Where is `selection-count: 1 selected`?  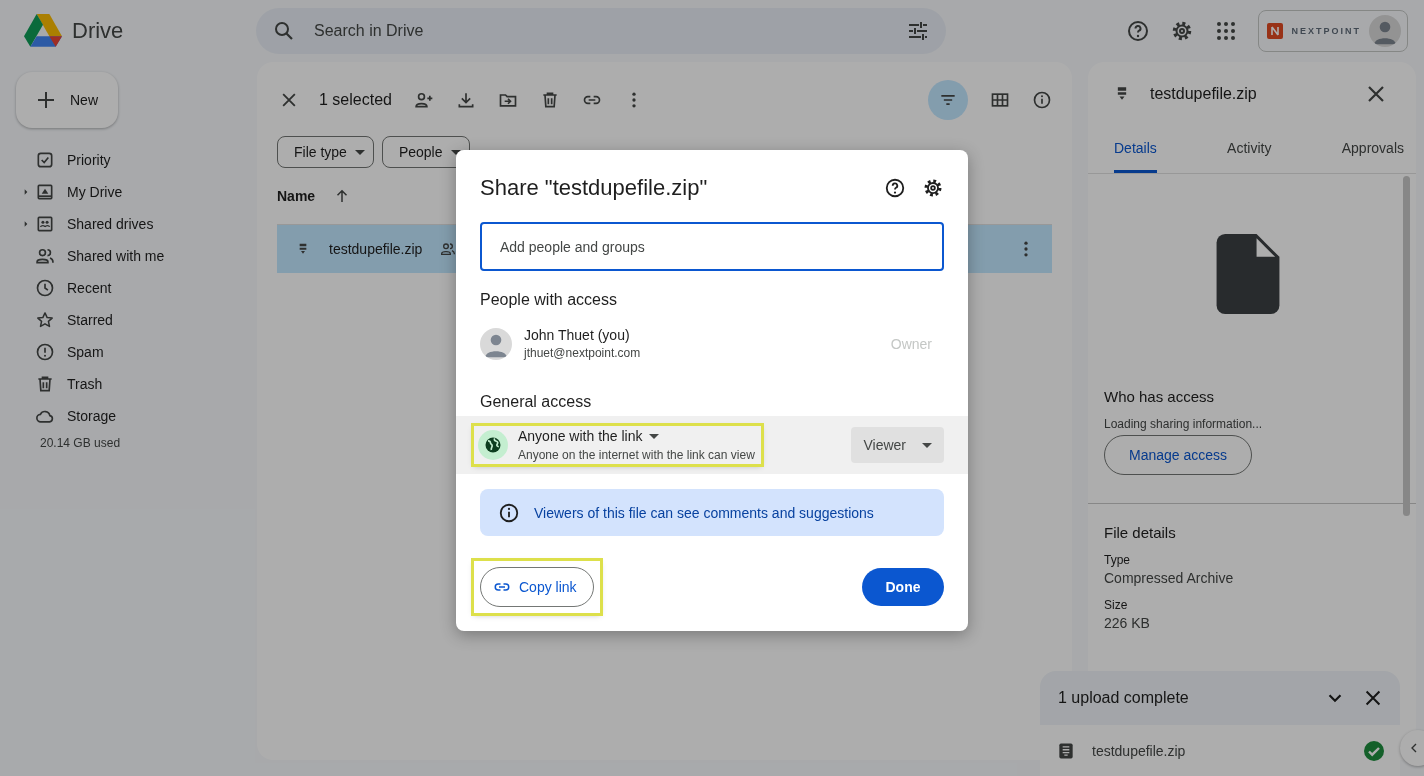
selection-count: 1 selected is located at coordinates (355, 100).